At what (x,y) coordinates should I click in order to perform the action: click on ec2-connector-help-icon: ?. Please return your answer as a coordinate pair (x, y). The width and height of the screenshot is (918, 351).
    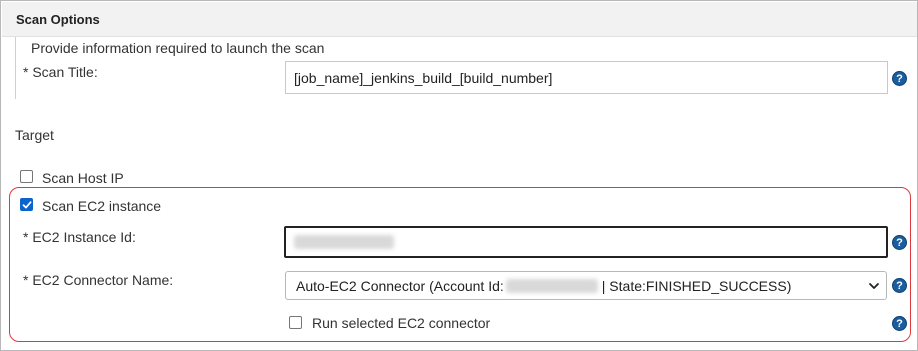
    Looking at the image, I should click on (899, 285).